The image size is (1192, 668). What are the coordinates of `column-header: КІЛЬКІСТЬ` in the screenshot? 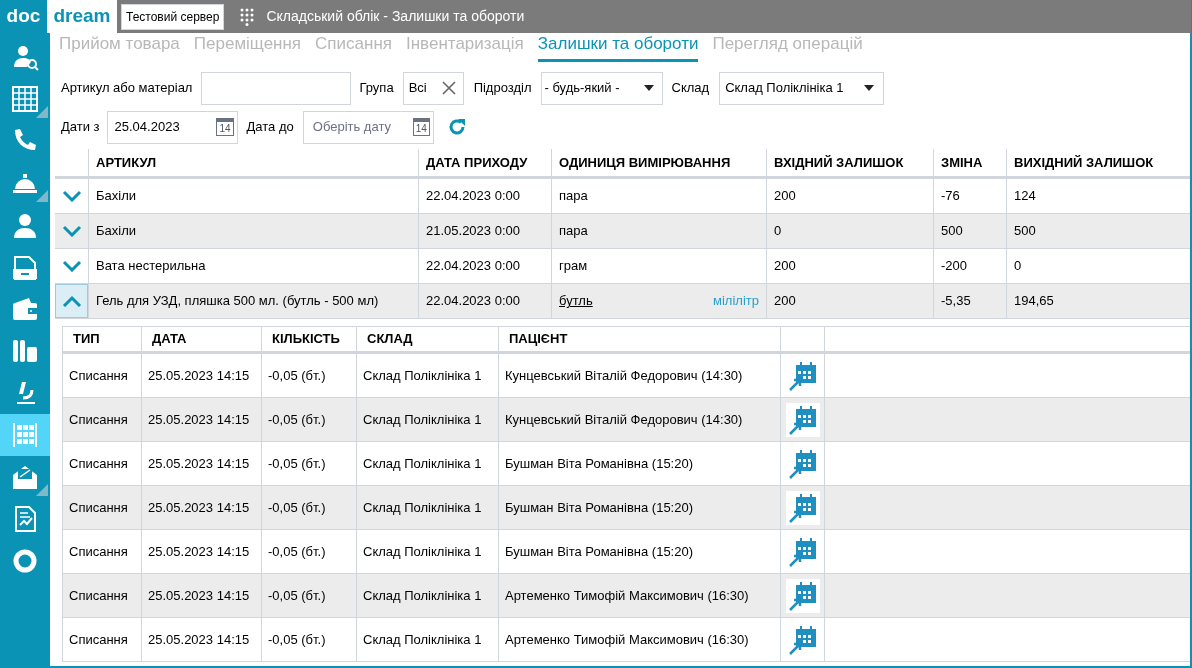 It's located at (308, 339).